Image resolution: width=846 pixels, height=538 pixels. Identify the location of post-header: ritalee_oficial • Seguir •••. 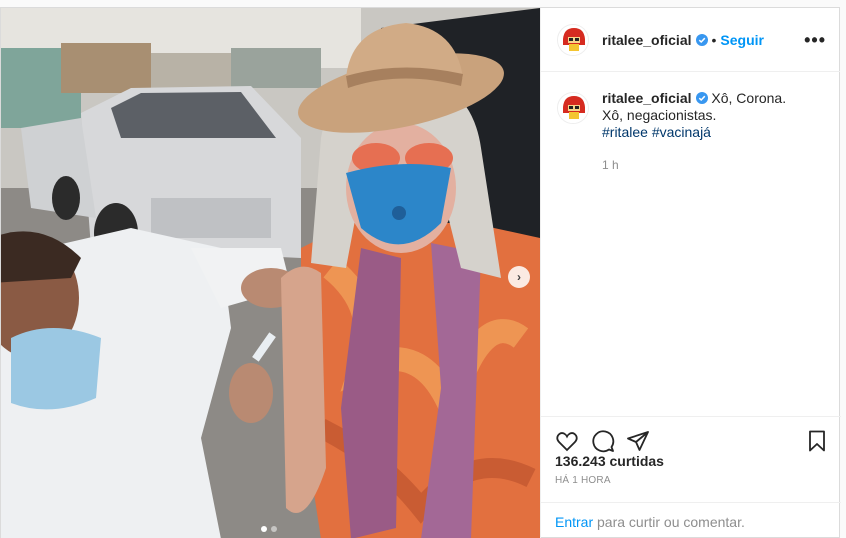
(690, 40).